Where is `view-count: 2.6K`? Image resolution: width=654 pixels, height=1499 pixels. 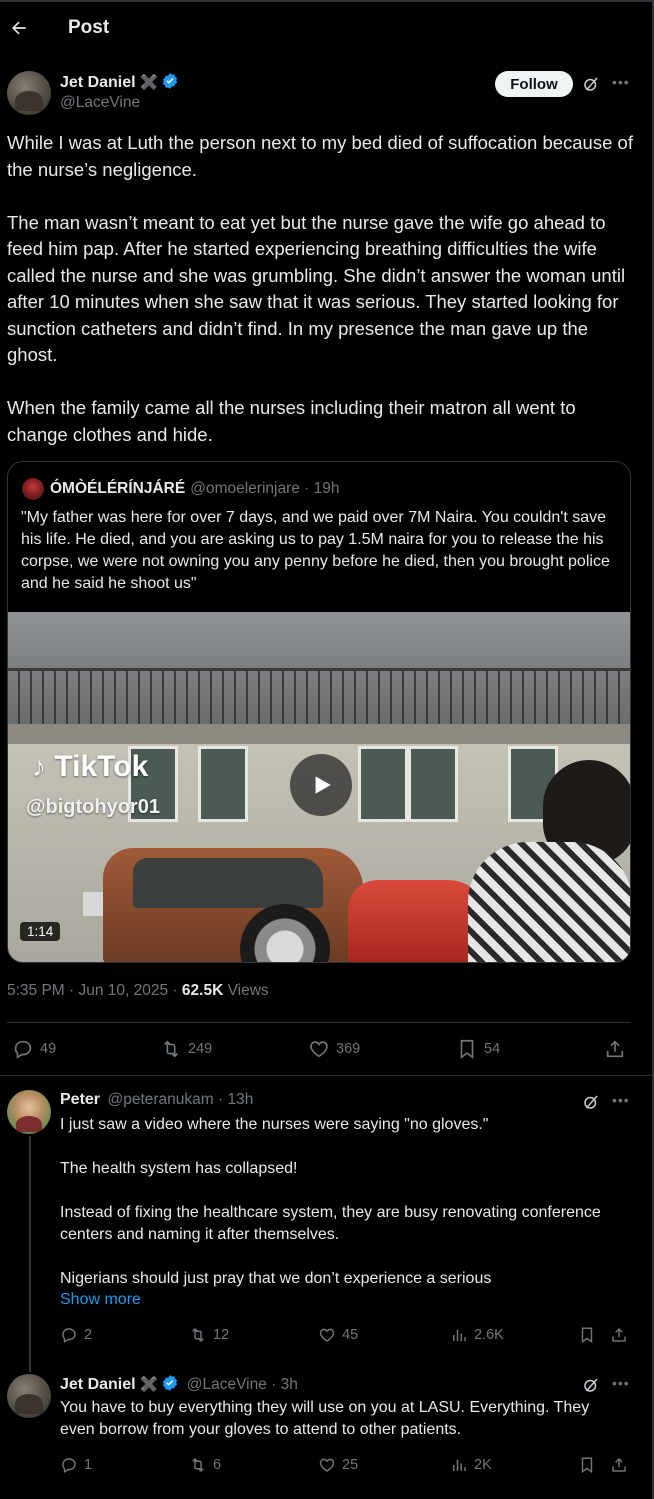
view-count: 2.6K is located at coordinates (489, 1335).